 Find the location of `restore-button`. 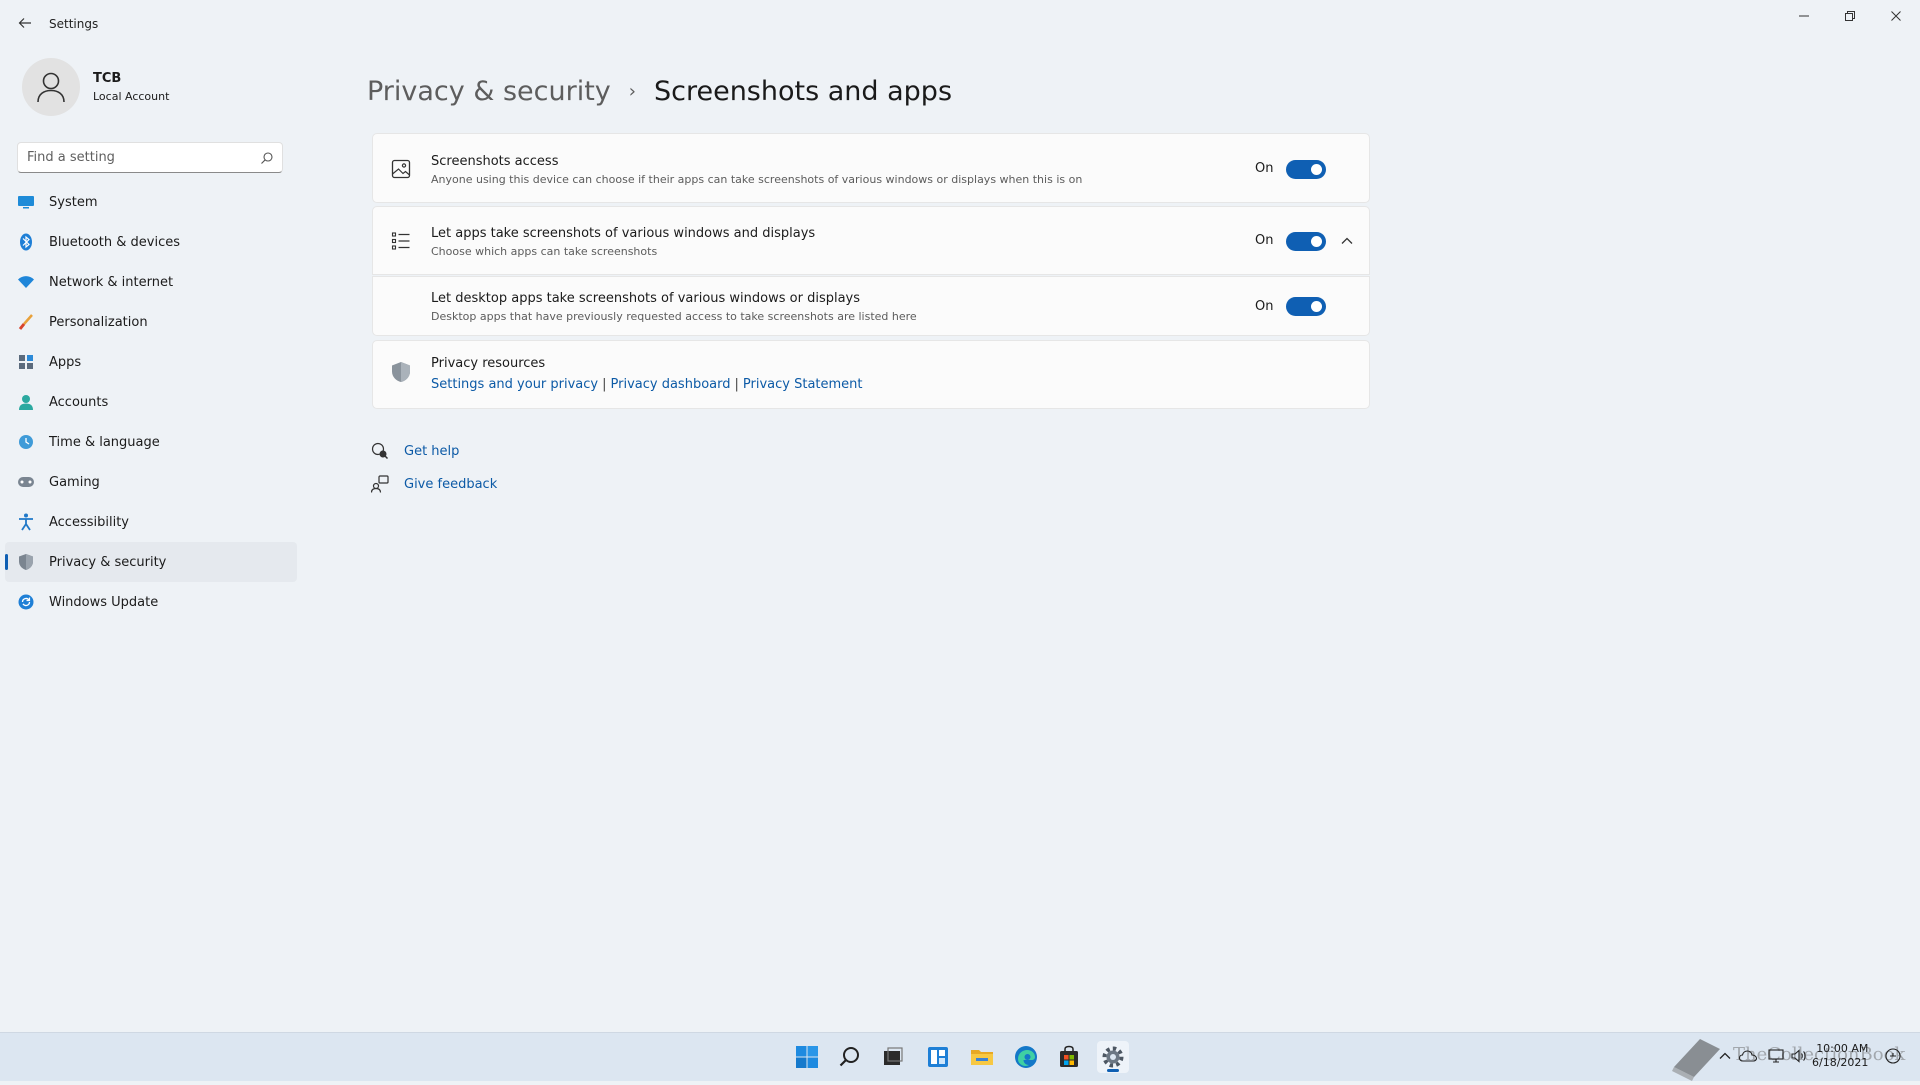

restore-button is located at coordinates (1850, 16).